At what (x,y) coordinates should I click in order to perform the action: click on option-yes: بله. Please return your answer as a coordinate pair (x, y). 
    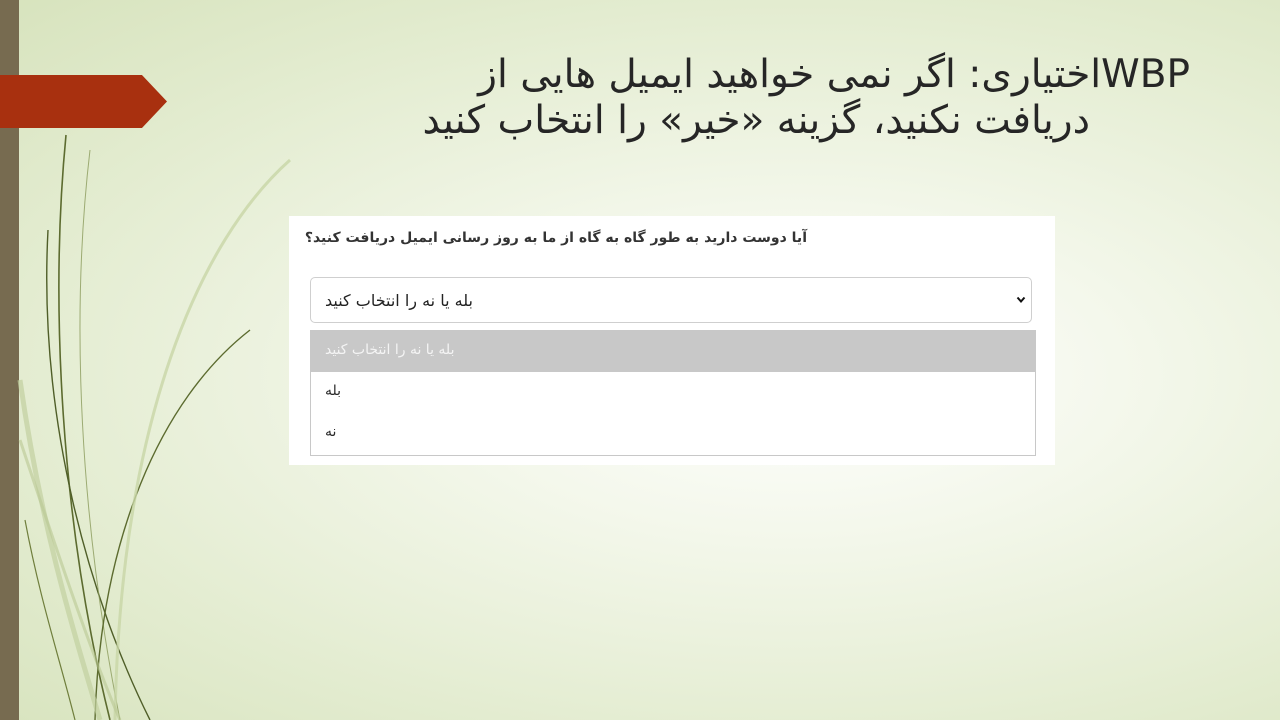
    Looking at the image, I should click on (673, 392).